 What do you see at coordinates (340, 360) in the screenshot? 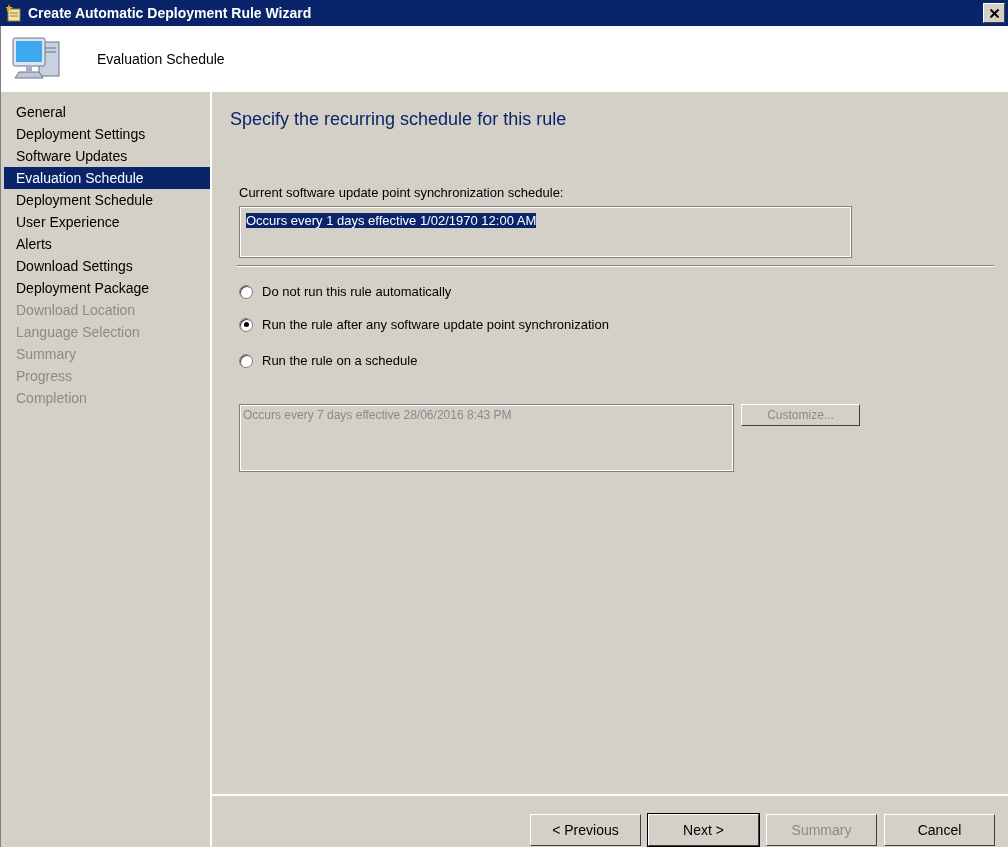
I see `option-label: Run the rule on a schedule` at bounding box center [340, 360].